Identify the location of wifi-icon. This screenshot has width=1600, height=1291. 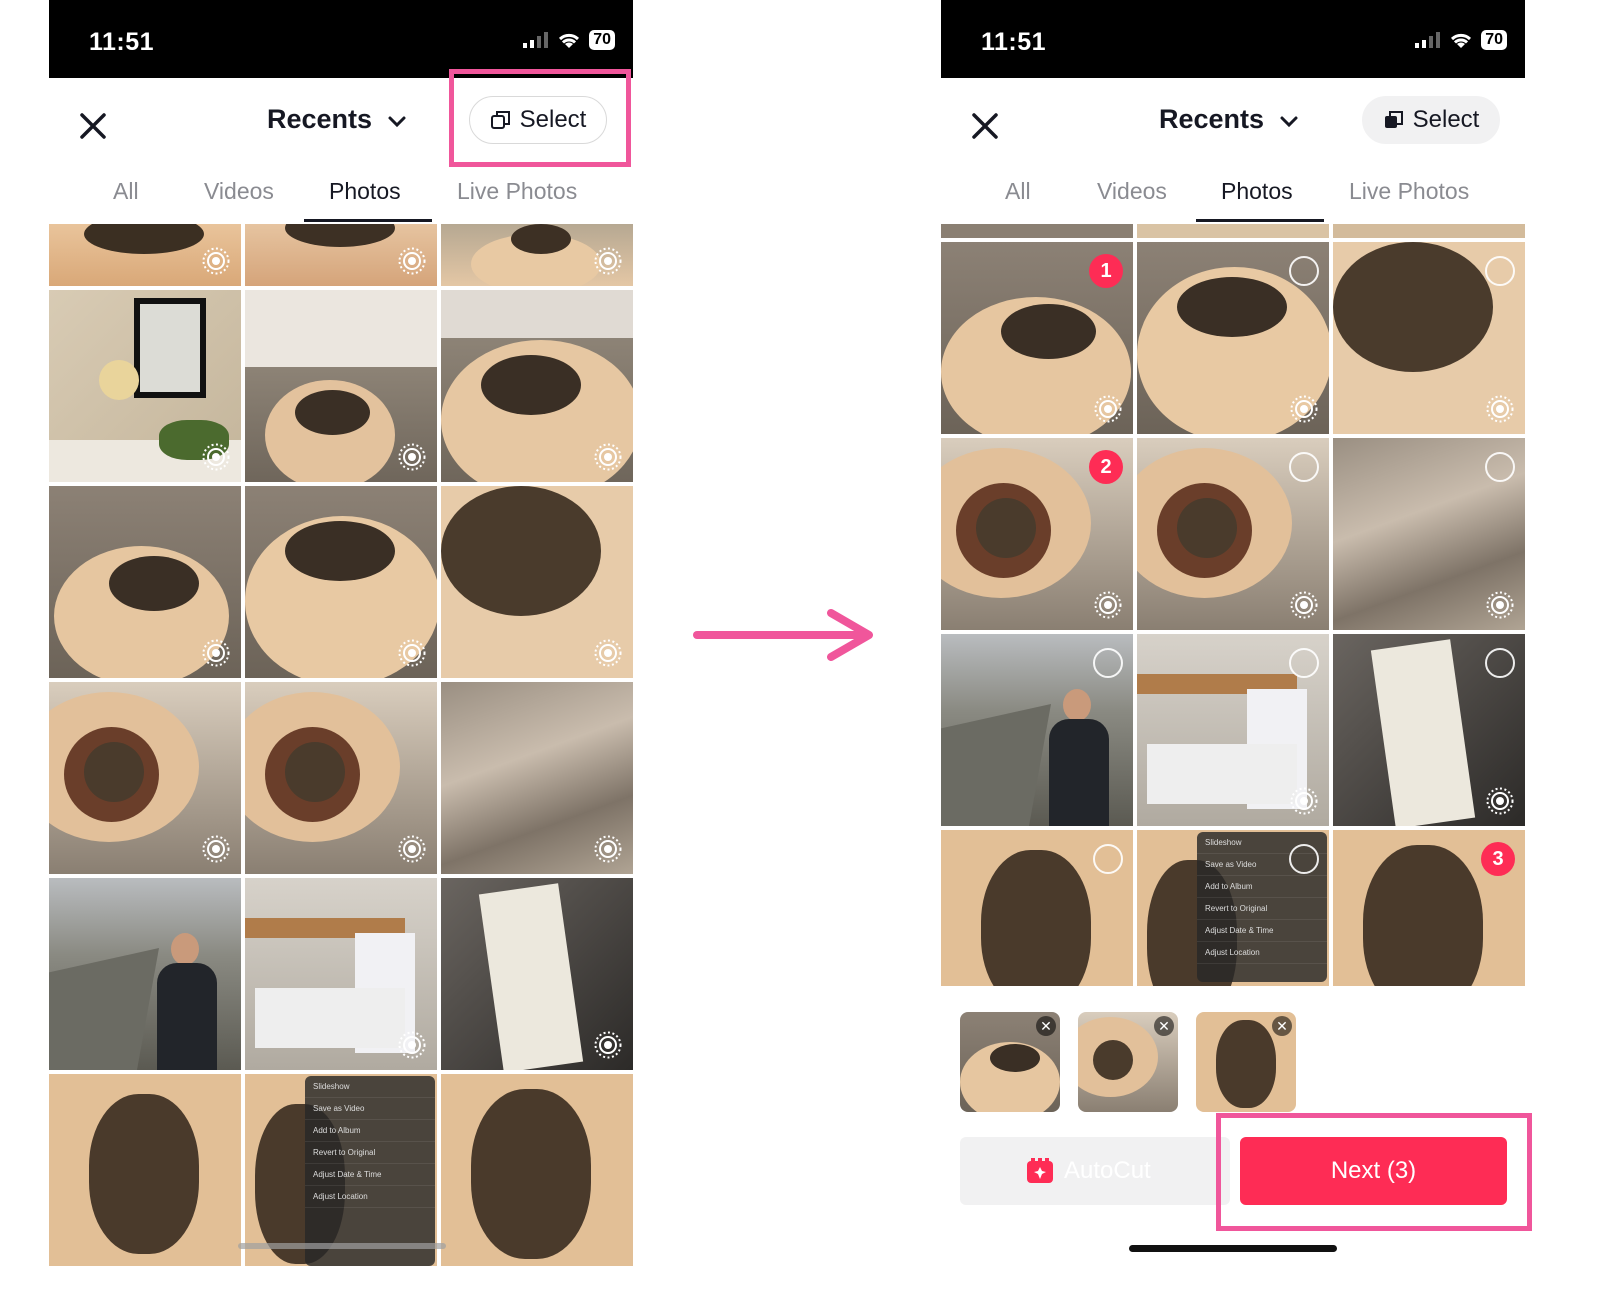
(569, 40).